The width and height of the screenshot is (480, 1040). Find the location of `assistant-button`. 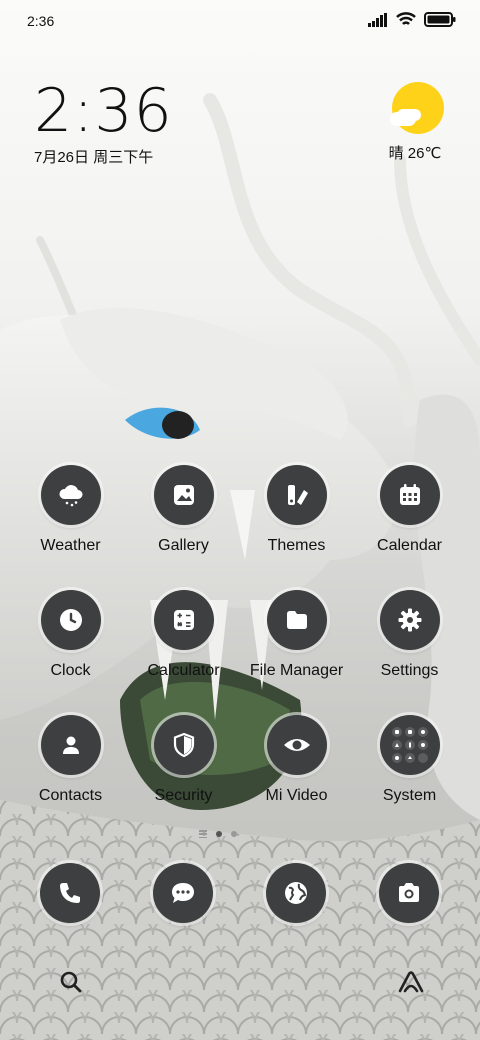

assistant-button is located at coordinates (411, 982).